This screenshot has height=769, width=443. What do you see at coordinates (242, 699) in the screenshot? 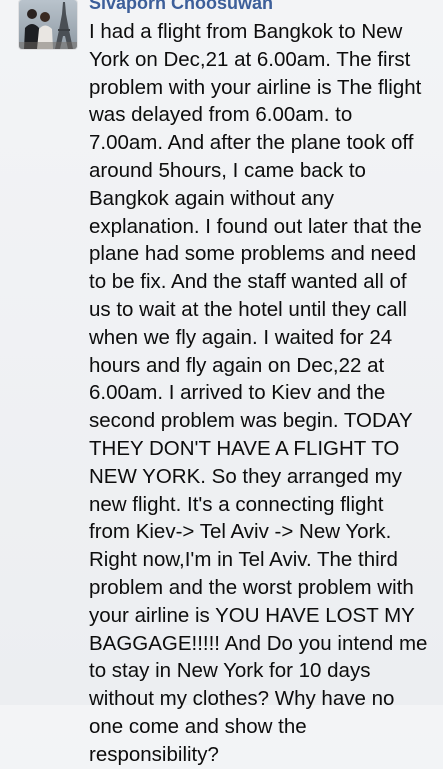
I see `message-line: without my clothes? Why have no` at bounding box center [242, 699].